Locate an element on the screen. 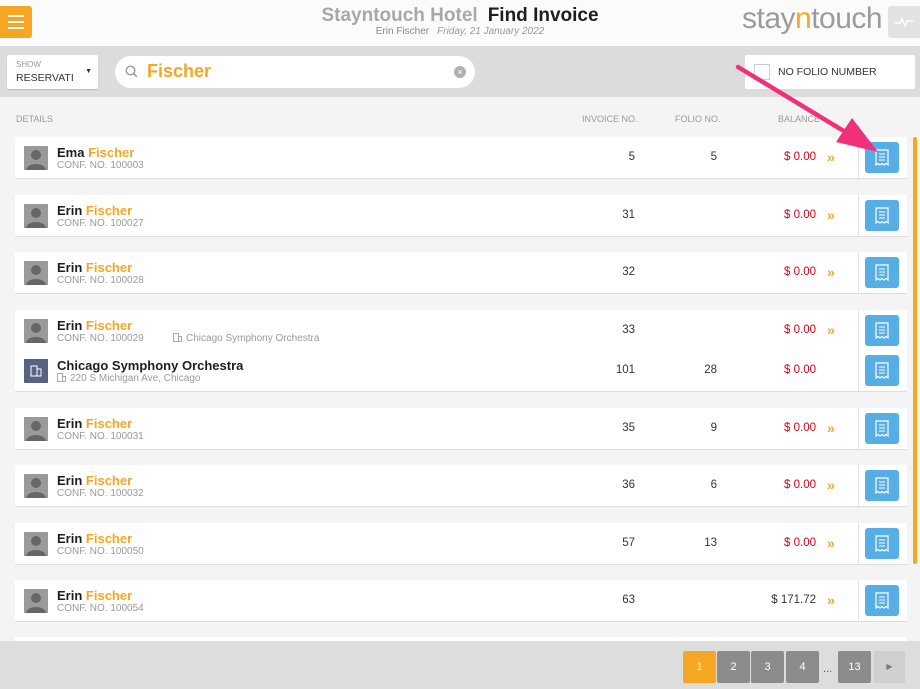  page-button-last: 13 is located at coordinates (854, 667).